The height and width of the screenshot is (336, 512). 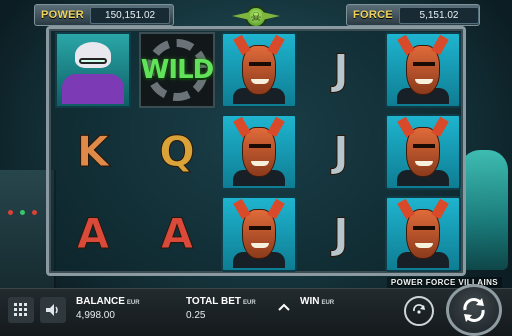 I want to click on win-display: WIN EUR, so click(x=317, y=301).